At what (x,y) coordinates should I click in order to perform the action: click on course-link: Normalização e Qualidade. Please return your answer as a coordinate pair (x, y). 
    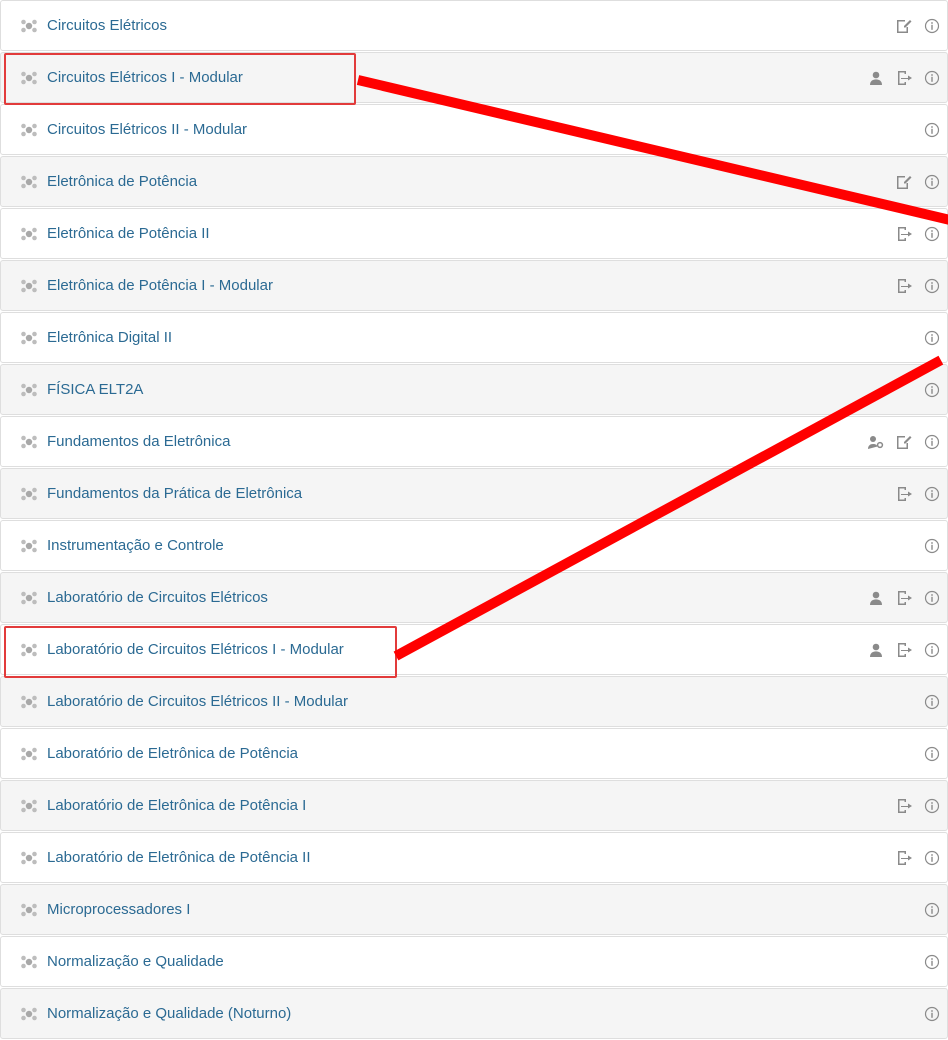
    Looking at the image, I should click on (115, 961).